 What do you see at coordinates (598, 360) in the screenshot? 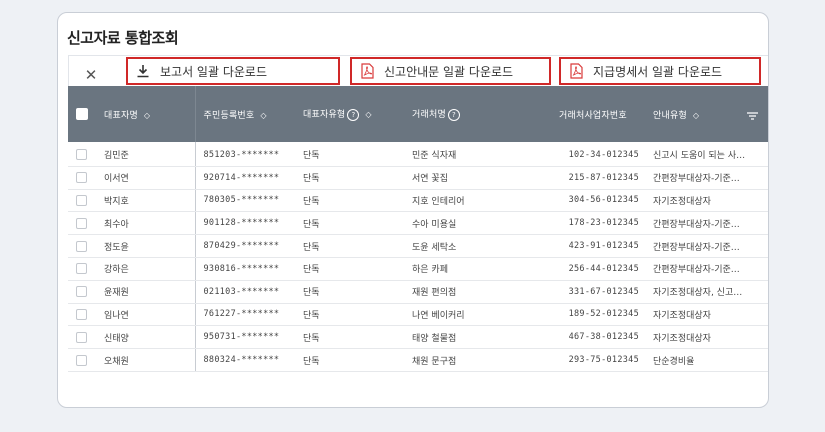
I see `cell-biz-no: 293-75-012345` at bounding box center [598, 360].